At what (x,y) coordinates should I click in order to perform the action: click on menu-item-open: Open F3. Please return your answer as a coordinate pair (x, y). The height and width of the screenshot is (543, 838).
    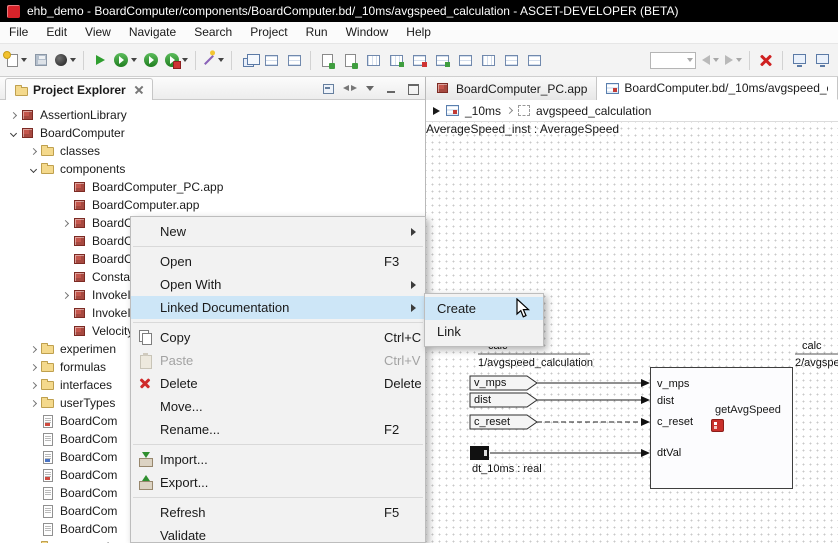
    Looking at the image, I should click on (278, 261).